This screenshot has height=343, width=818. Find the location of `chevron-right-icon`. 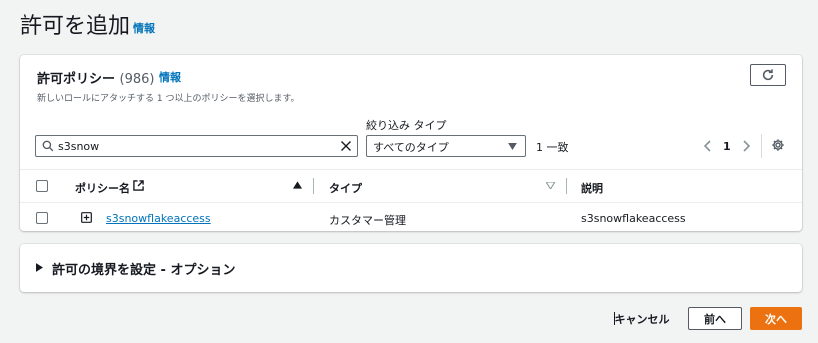

chevron-right-icon is located at coordinates (746, 146).